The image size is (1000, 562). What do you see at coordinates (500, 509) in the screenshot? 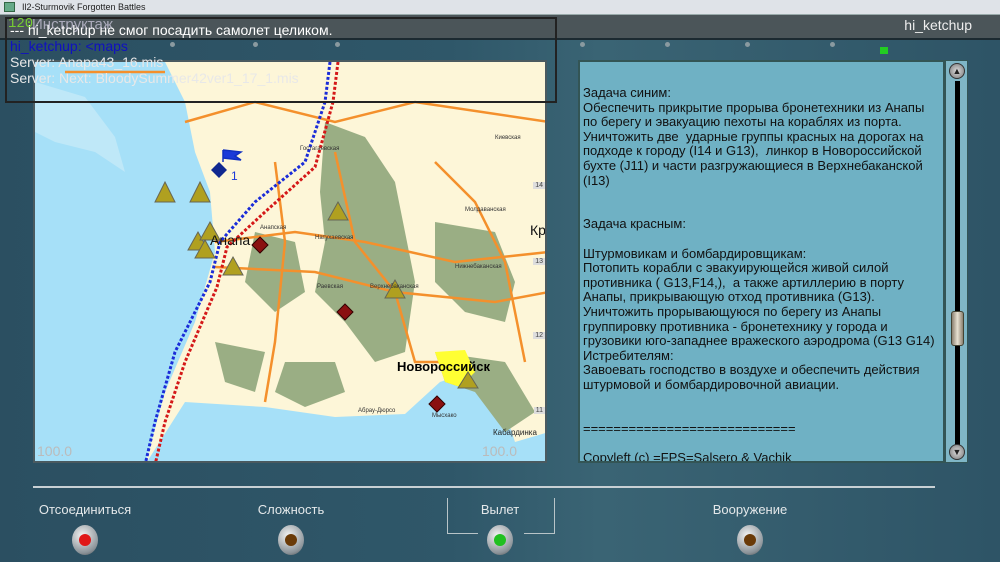
I see `button-label: Вылет` at bounding box center [500, 509].